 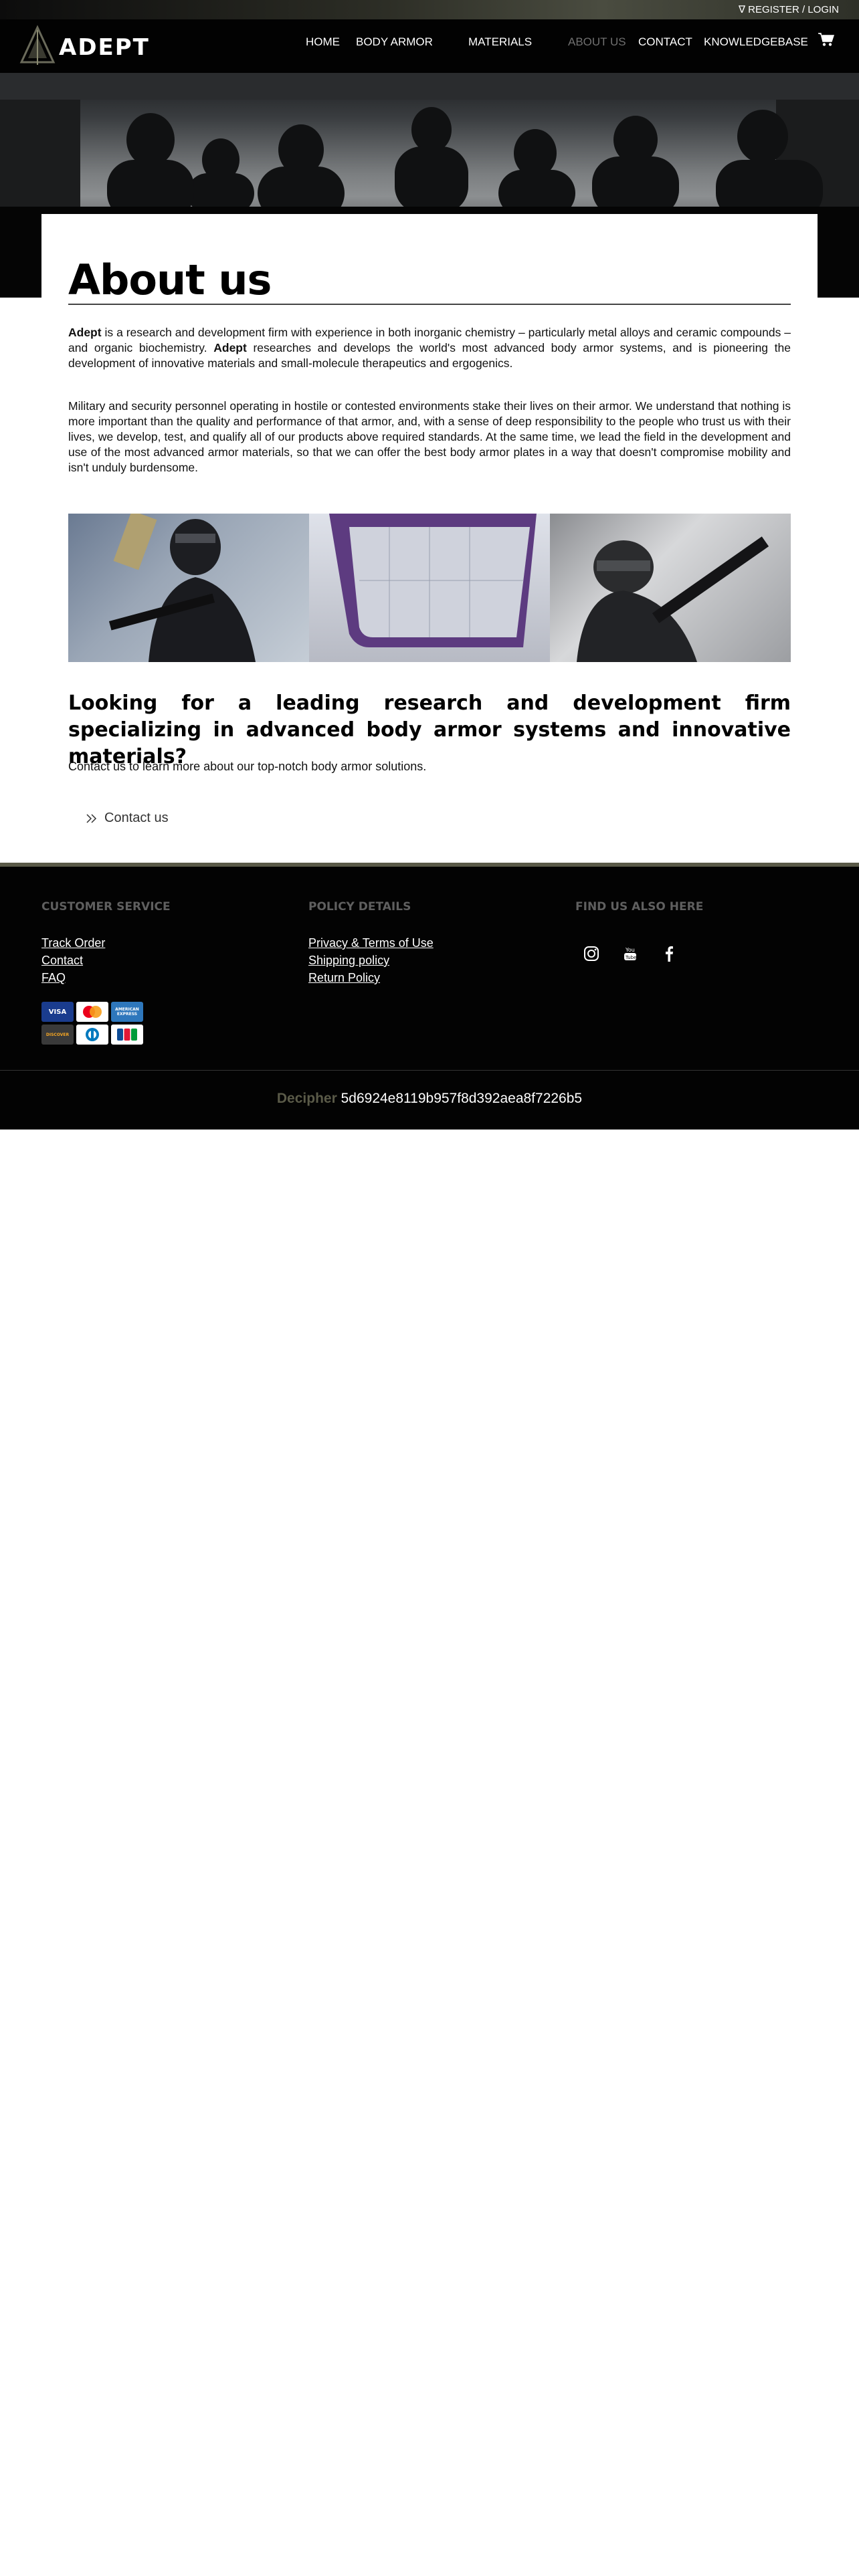 What do you see at coordinates (323, 42) in the screenshot?
I see `nav-home: HOME` at bounding box center [323, 42].